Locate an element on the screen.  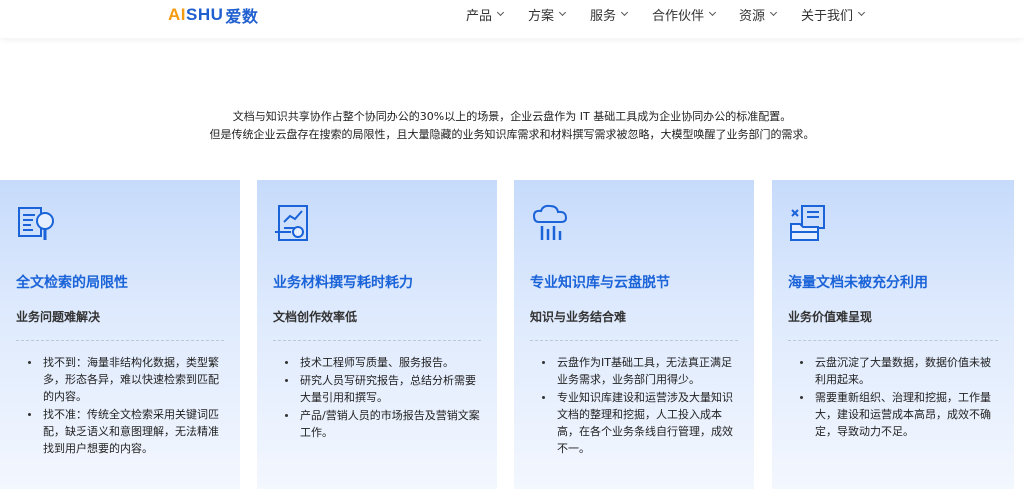
nav-item-about: 关于我们 is located at coordinates (833, 14).